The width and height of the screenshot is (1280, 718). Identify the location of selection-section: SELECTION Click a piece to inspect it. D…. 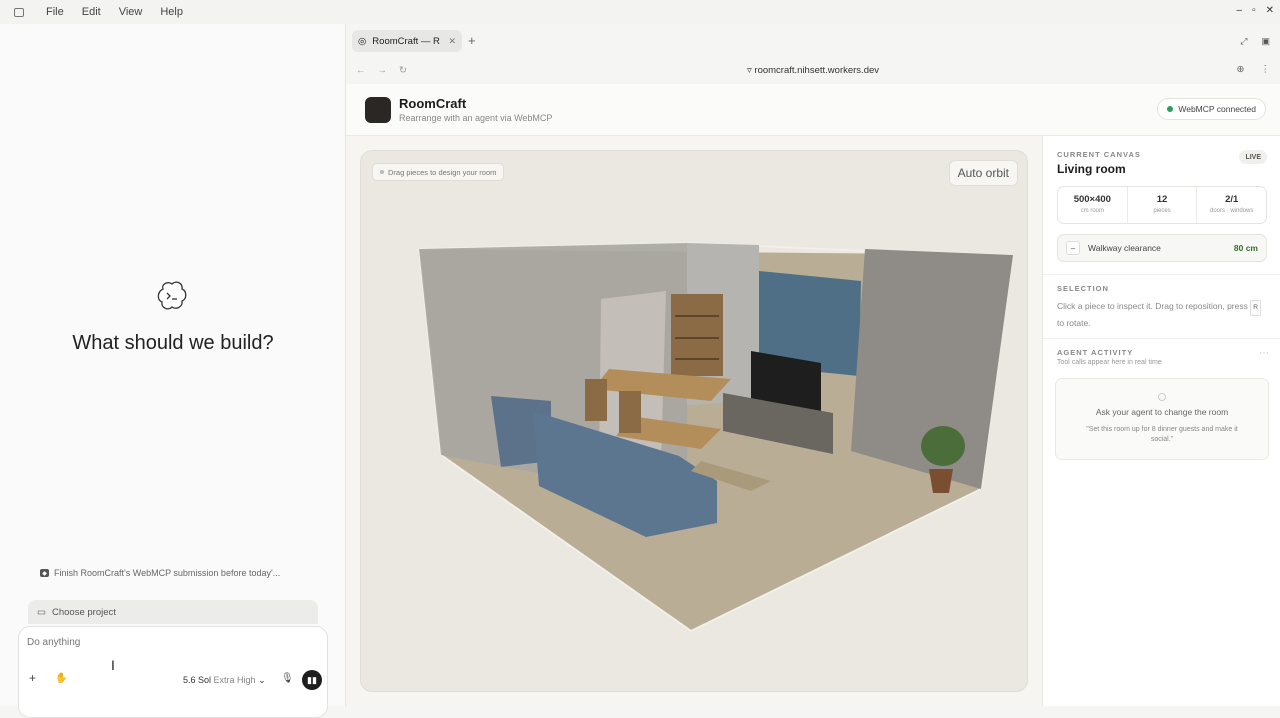
(1163, 307).